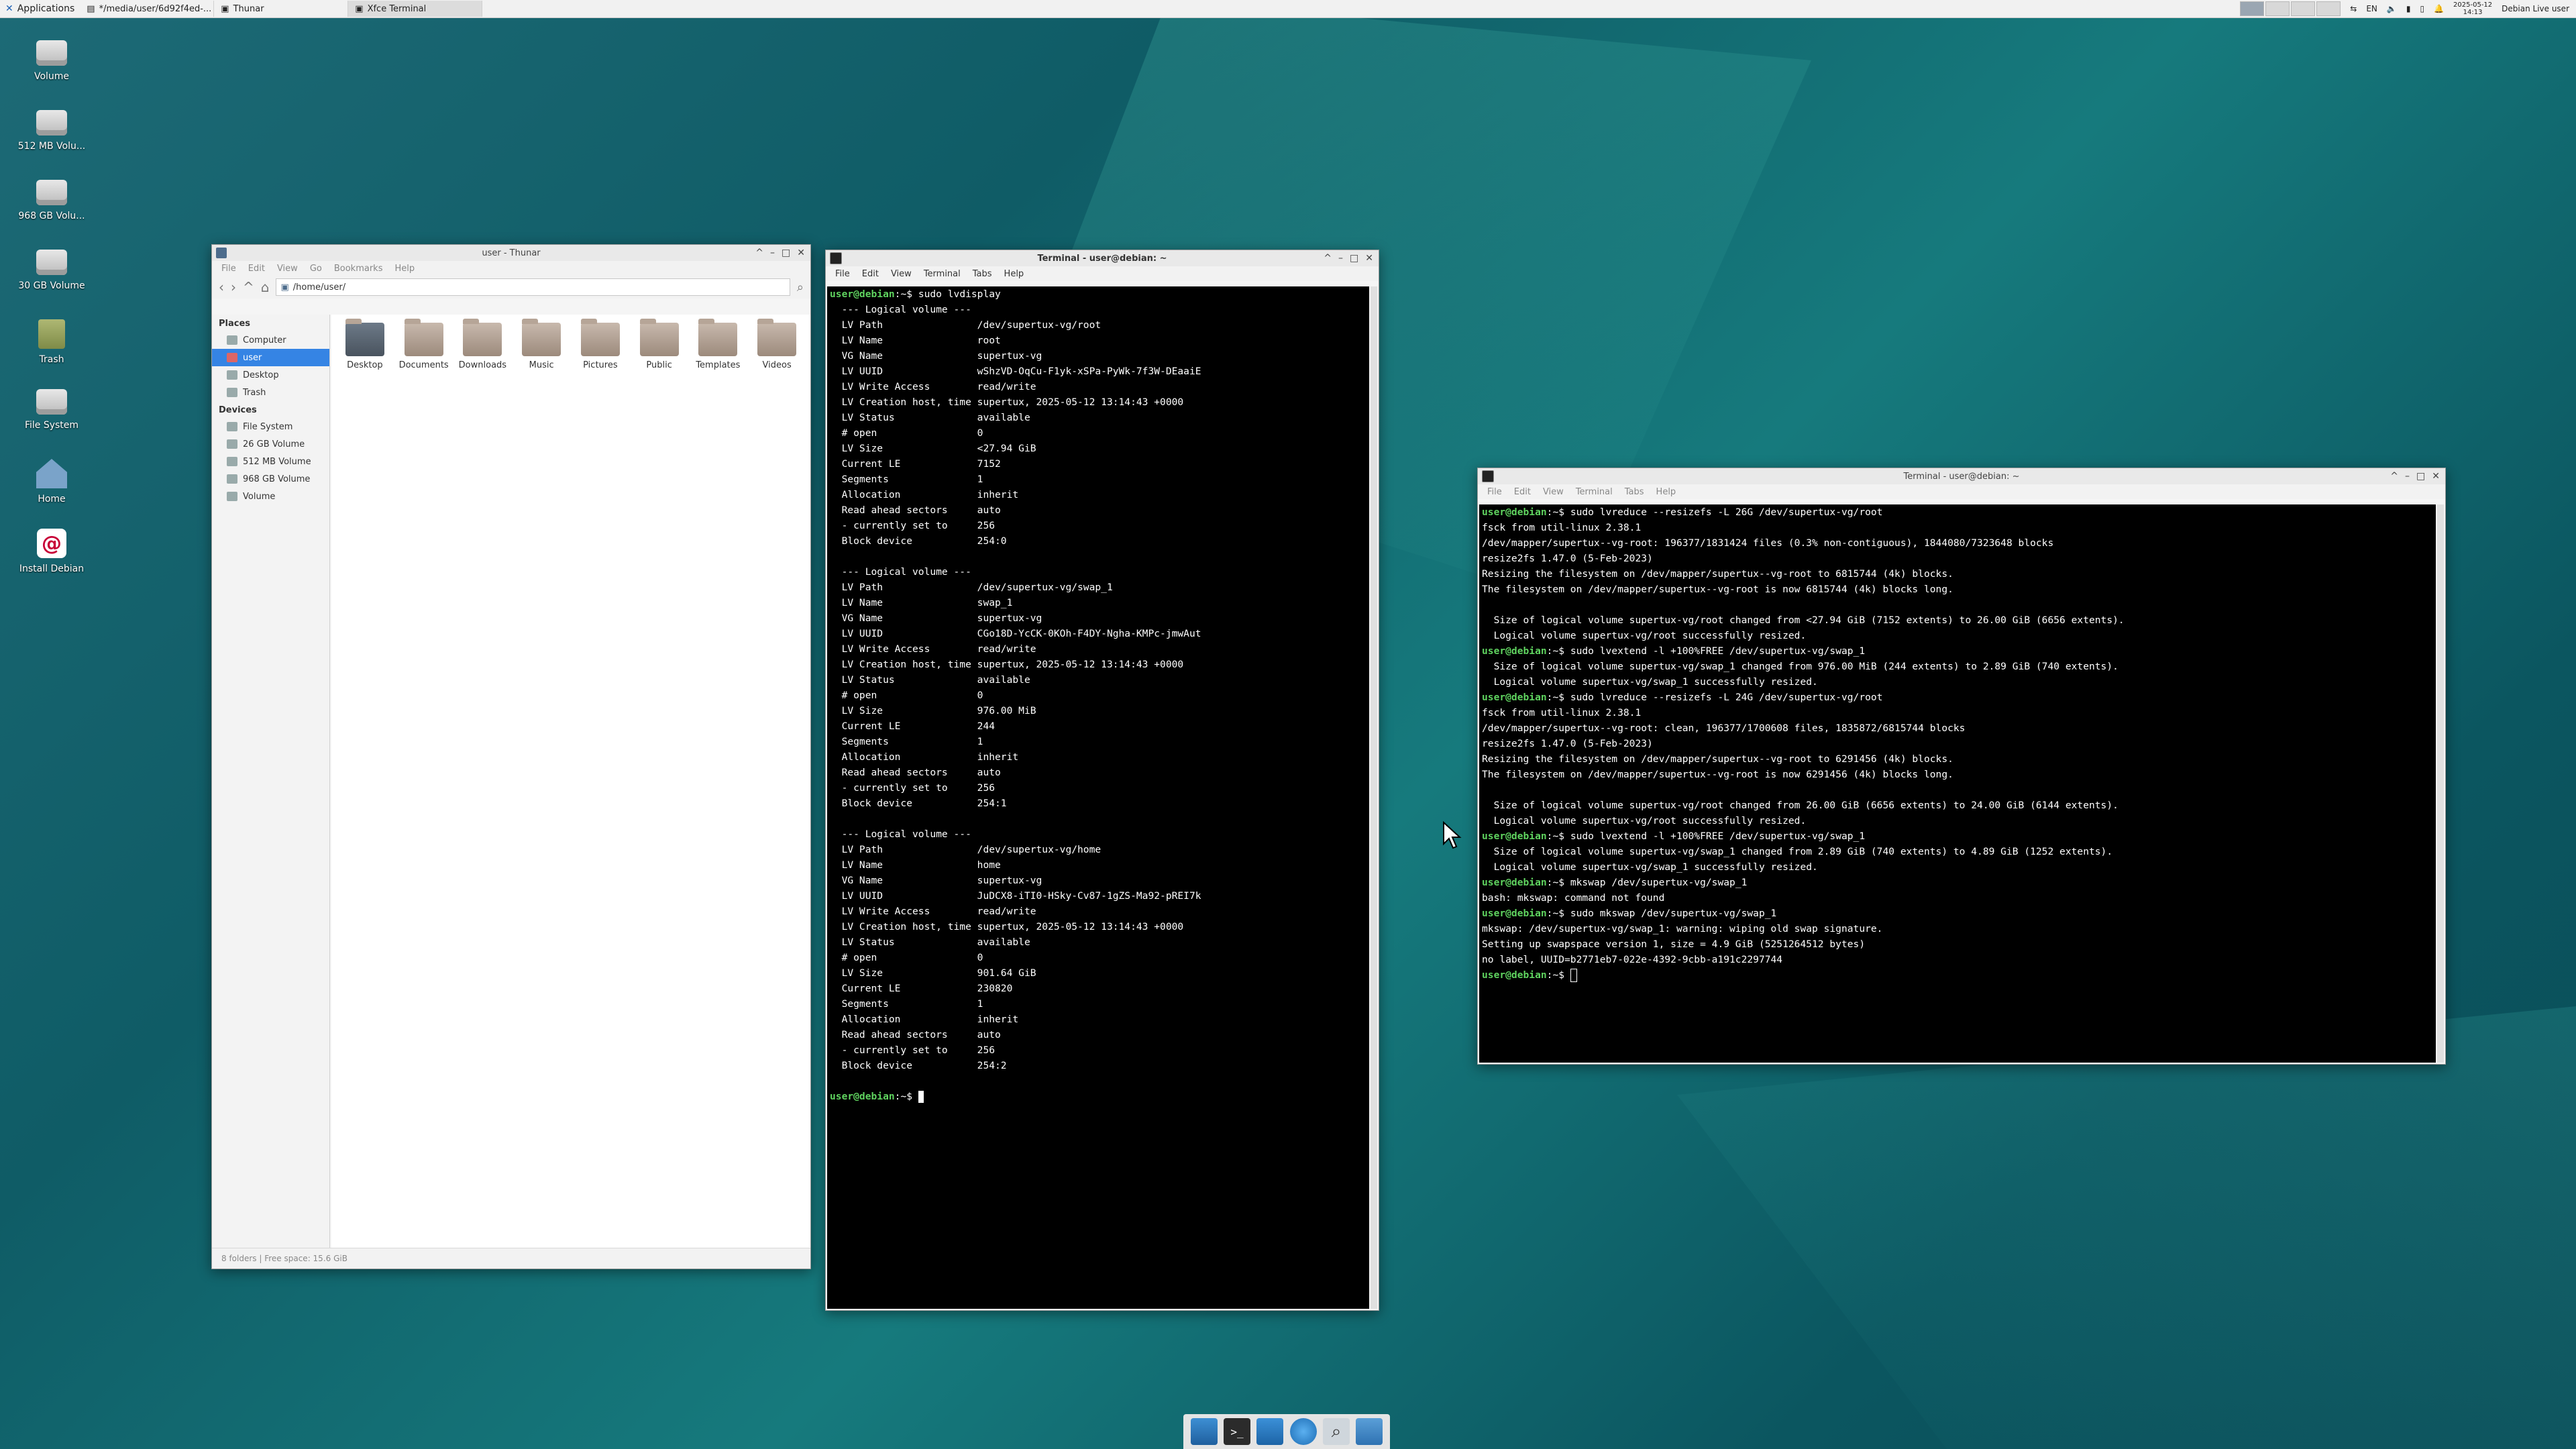  Describe the element at coordinates (1514, 512) in the screenshot. I see `prompt-user: user@debian` at that location.